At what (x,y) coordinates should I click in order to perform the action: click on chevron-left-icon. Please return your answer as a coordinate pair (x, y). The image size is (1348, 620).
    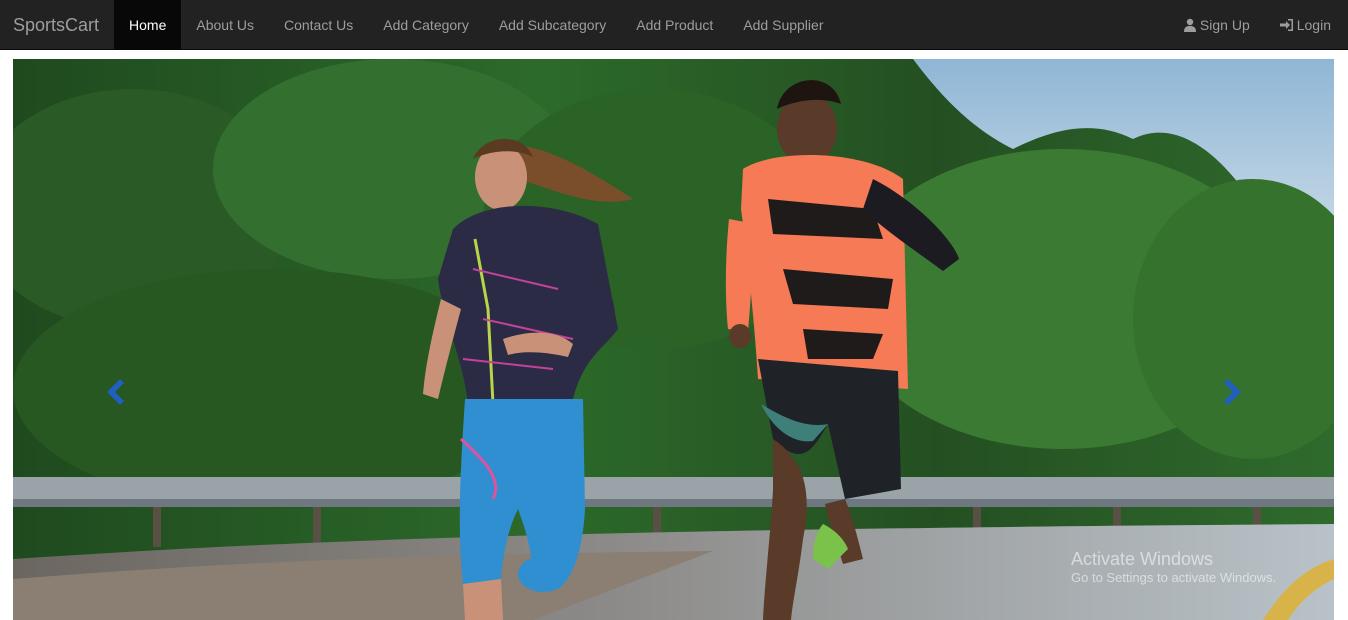
    Looking at the image, I should click on (115, 394).